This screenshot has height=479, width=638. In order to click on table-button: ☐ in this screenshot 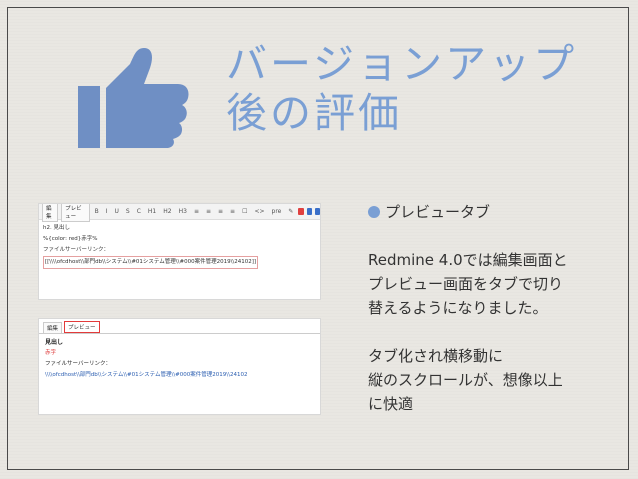, I will do `click(244, 211)`.